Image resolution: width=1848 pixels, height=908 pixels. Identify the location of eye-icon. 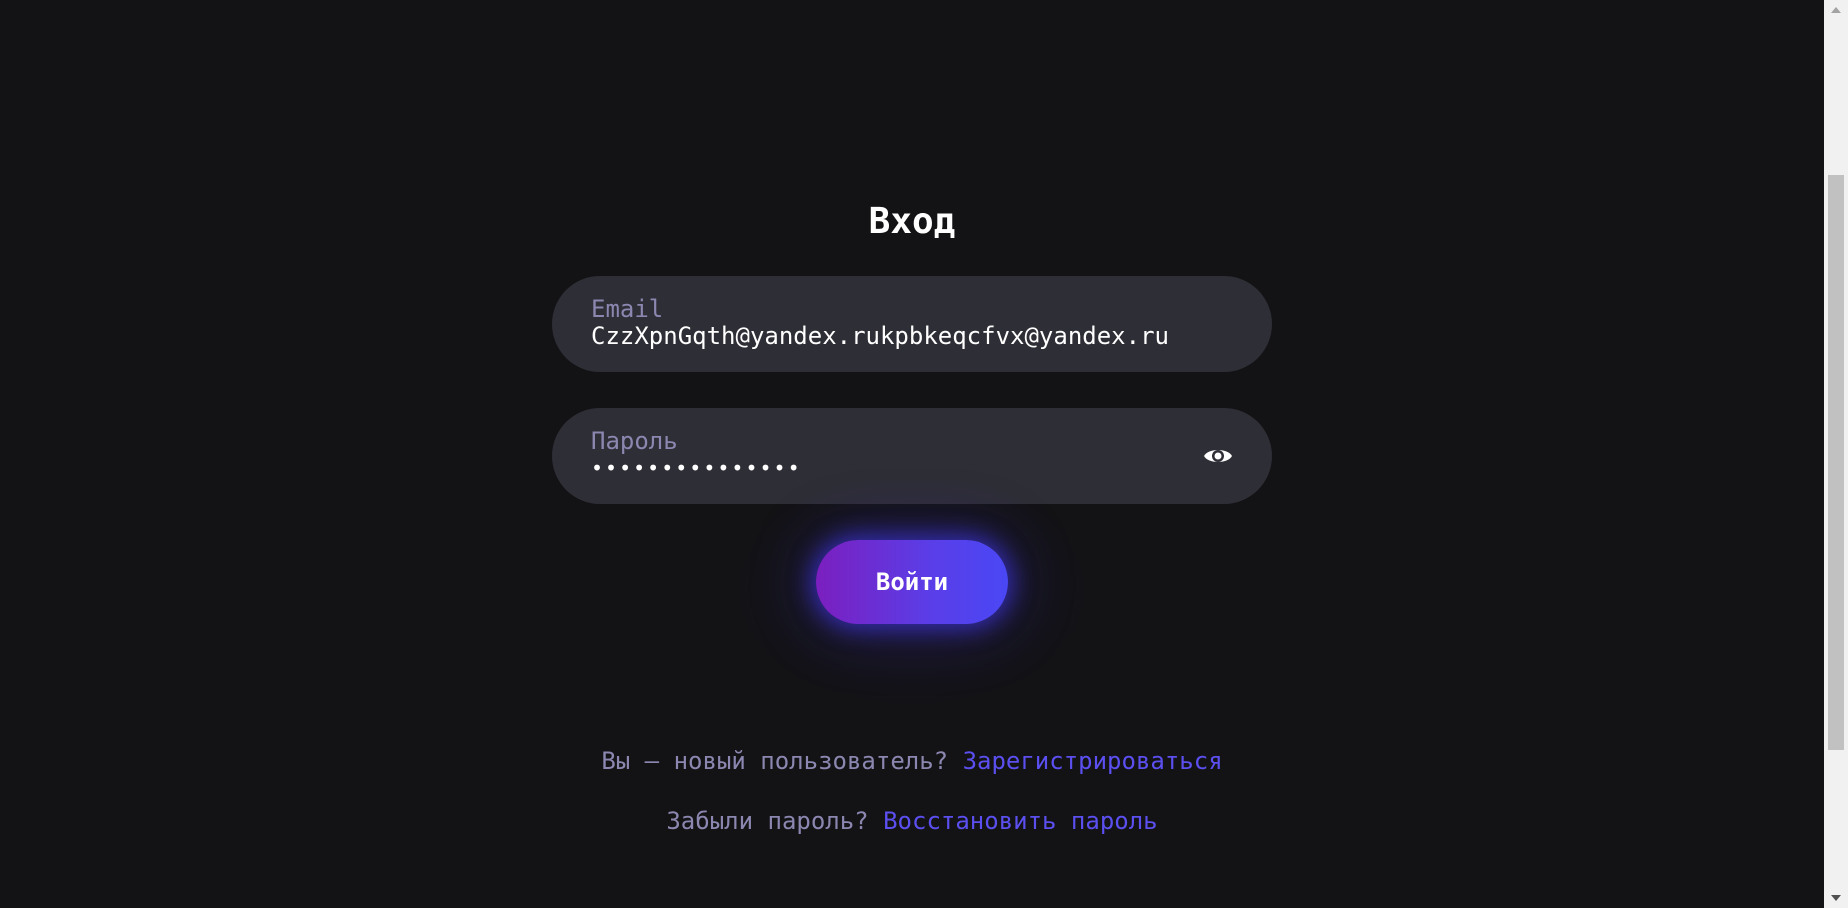
(1218, 456).